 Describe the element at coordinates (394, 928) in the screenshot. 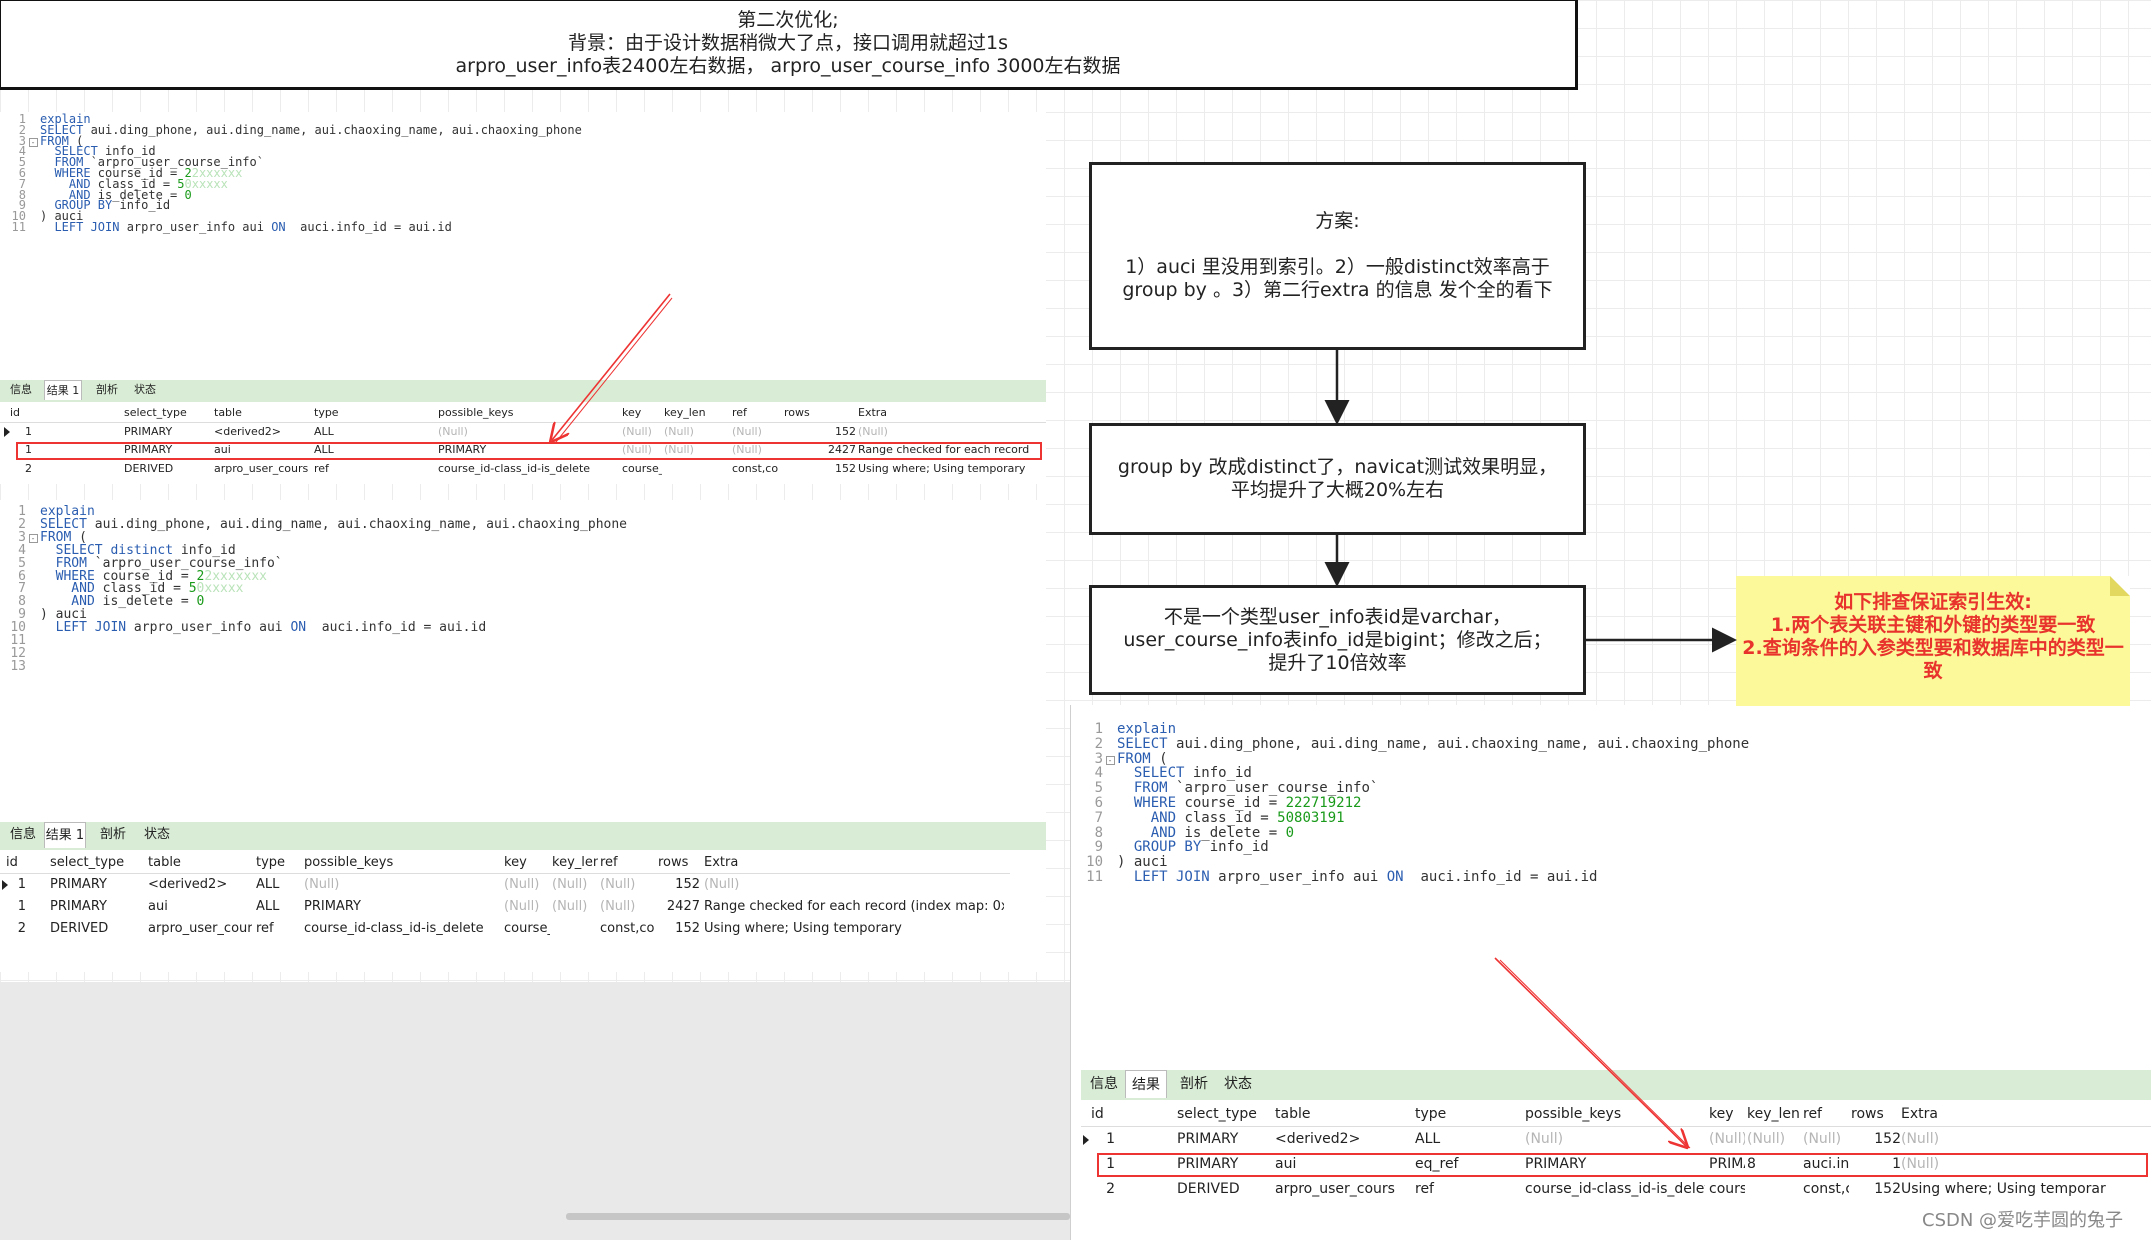

I see `table-cell: course_id-class_id-is_delete` at that location.